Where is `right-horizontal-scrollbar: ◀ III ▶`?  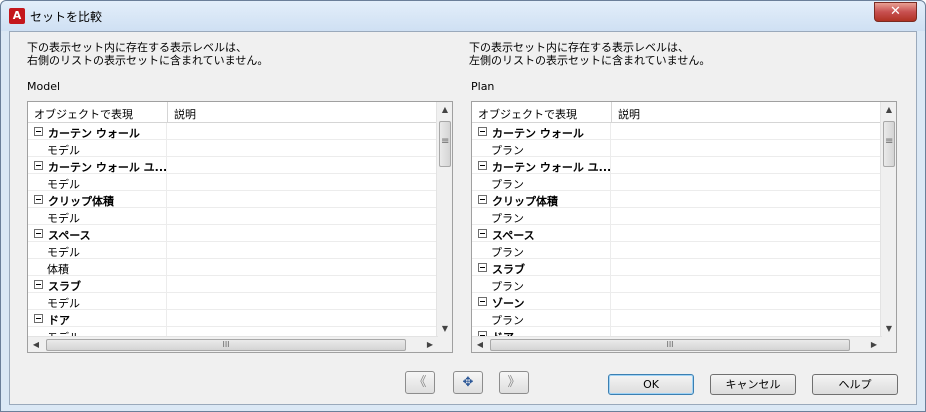
right-horizontal-scrollbar: ◀ III ▶ is located at coordinates (684, 344).